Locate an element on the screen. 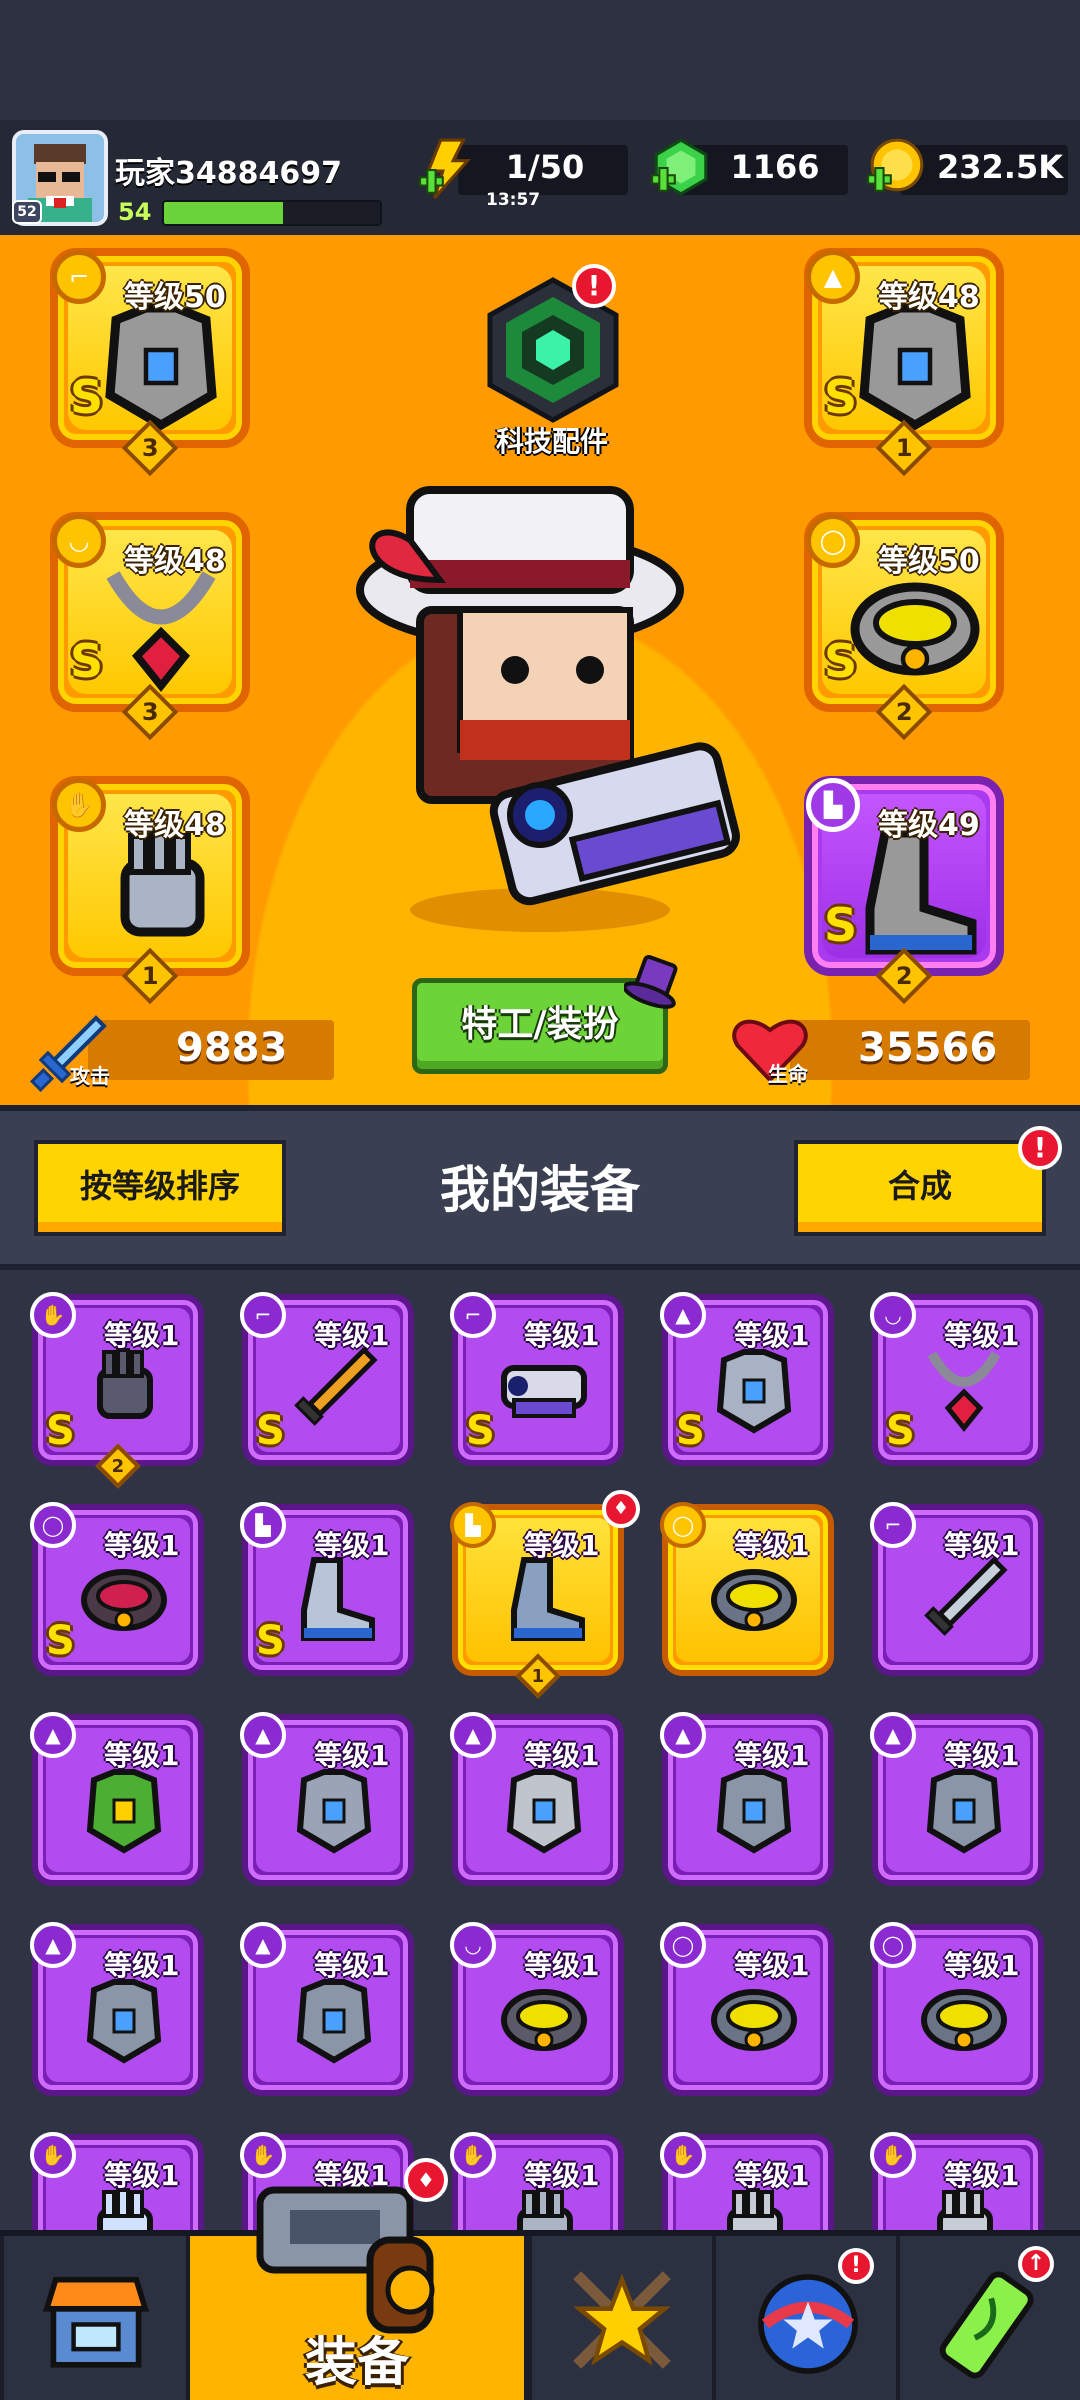 The height and width of the screenshot is (2400, 1080). nav-tab-battle is located at coordinates (620, 2318).